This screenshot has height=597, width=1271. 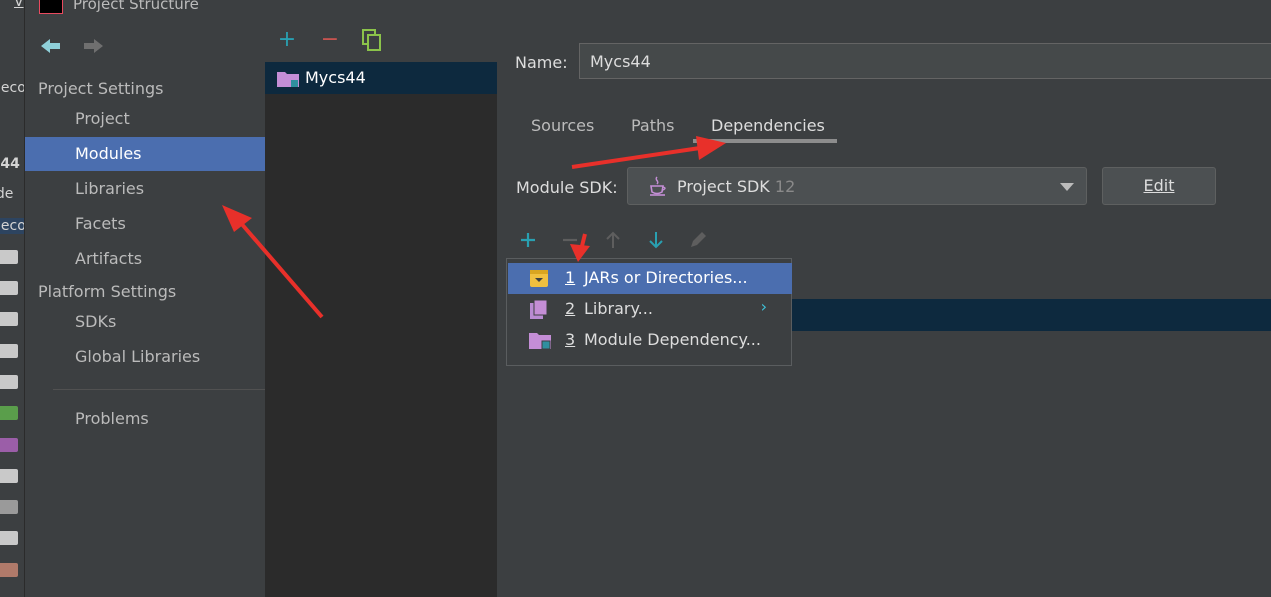 I want to click on module-name-field, so click(x=925, y=61).